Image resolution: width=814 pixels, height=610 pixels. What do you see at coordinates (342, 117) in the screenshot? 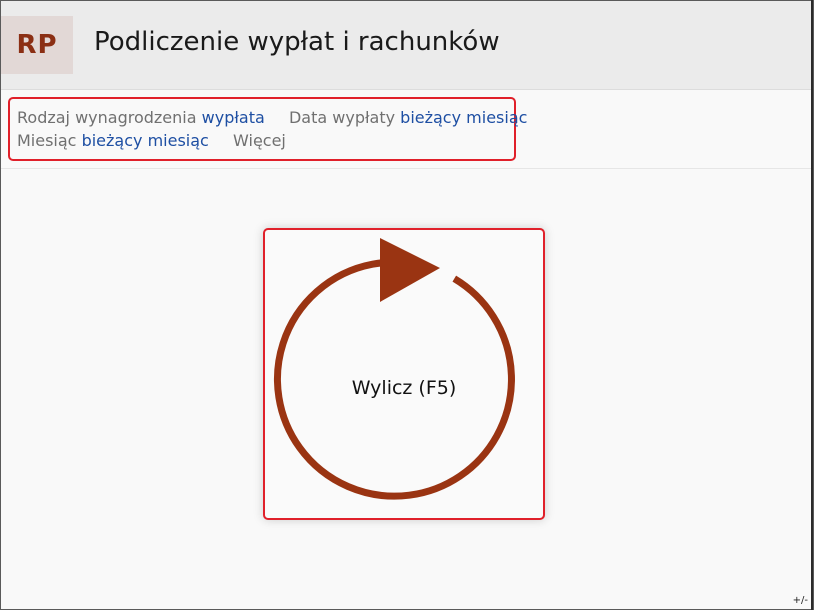
I see `payment-date-label: Data wypłaty` at bounding box center [342, 117].